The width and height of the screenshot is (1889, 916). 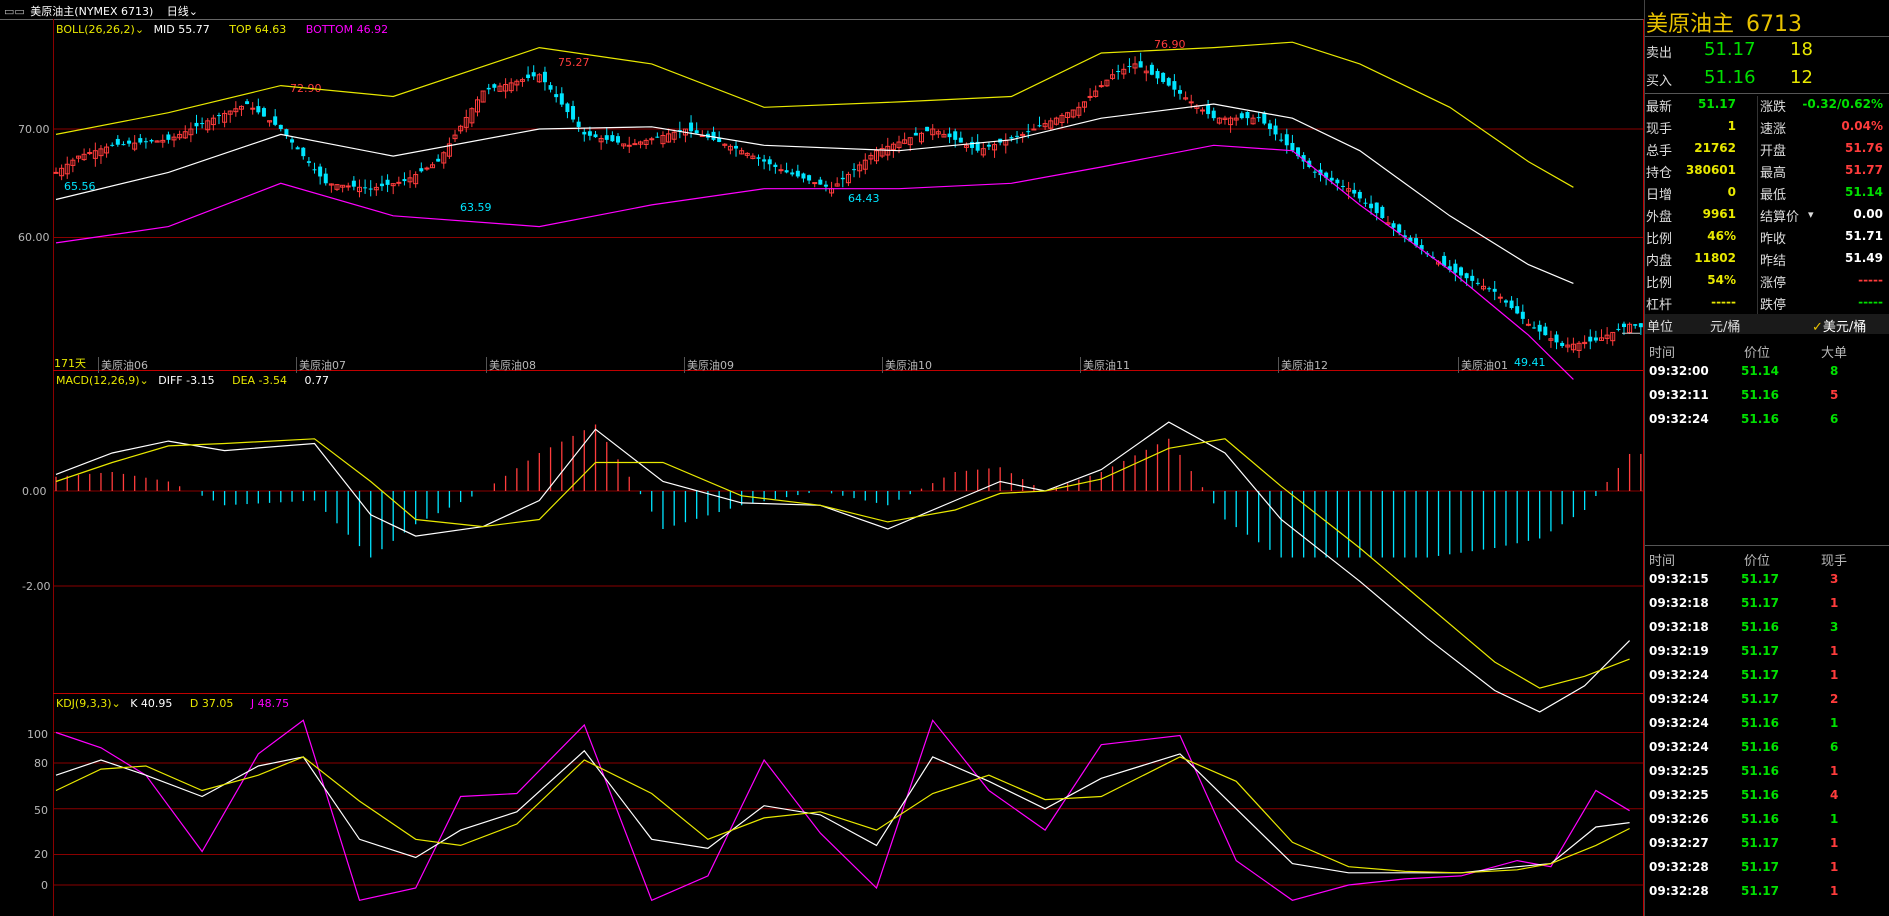 I want to click on table-row: 09:32:24 51.17 1, so click(x=1767, y=678).